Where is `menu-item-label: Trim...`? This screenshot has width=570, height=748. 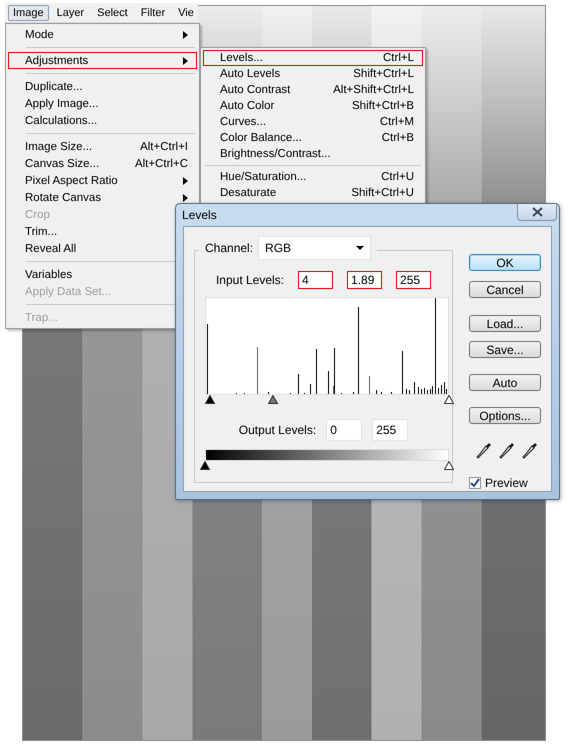
menu-item-label: Trim... is located at coordinates (41, 232).